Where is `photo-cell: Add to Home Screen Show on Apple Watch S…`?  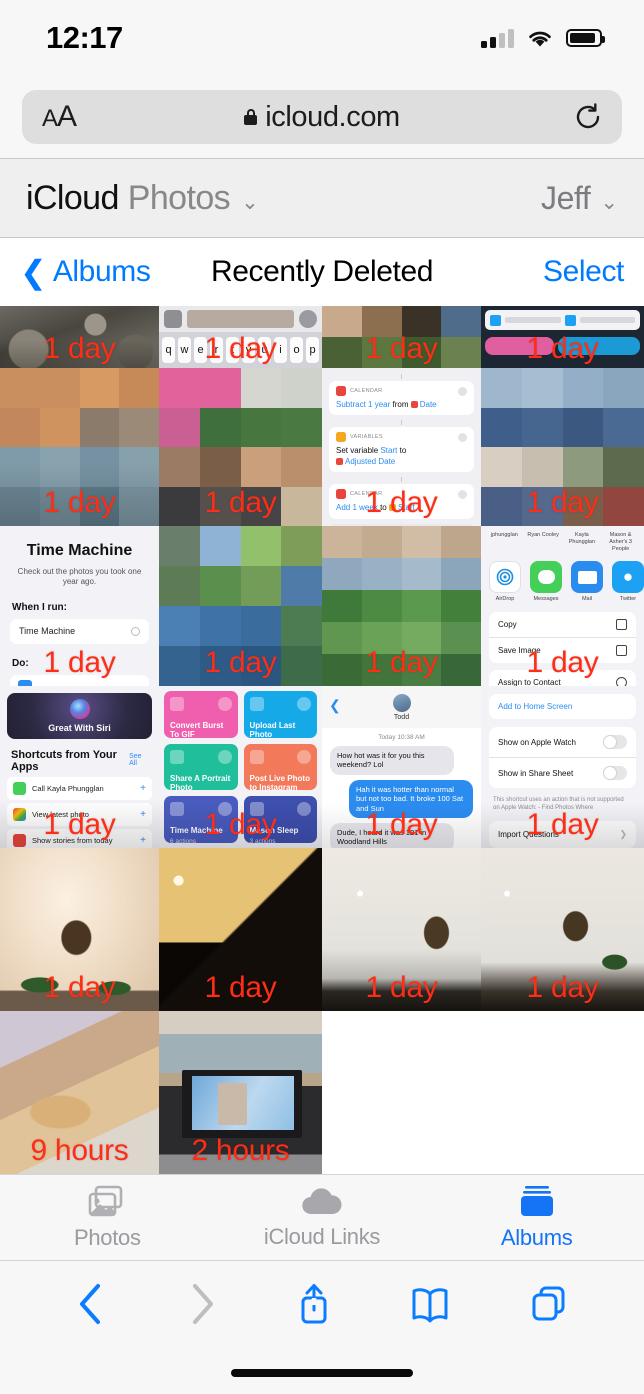
photo-cell: Add to Home Screen Show on Apple Watch S… is located at coordinates (562, 767).